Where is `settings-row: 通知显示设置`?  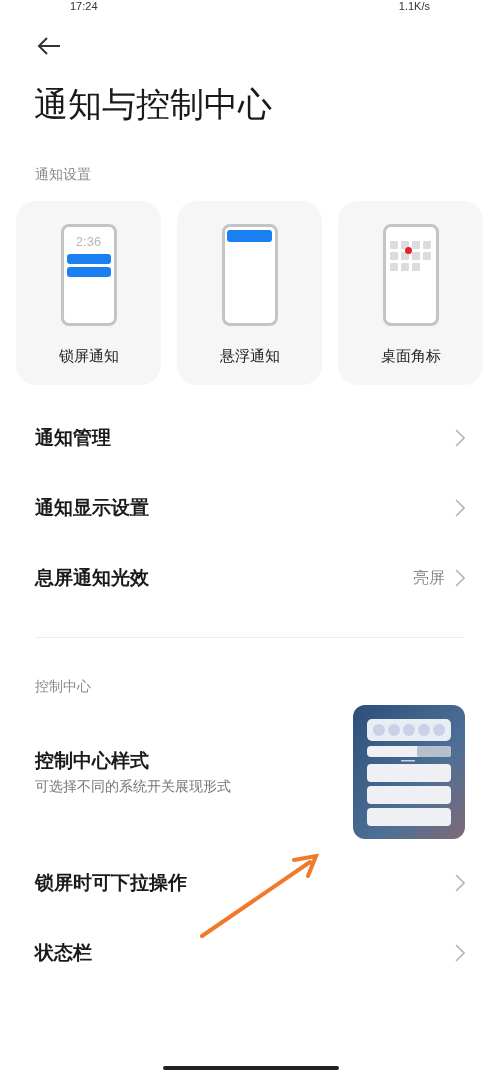
settings-row: 通知显示设置 is located at coordinates (250, 508).